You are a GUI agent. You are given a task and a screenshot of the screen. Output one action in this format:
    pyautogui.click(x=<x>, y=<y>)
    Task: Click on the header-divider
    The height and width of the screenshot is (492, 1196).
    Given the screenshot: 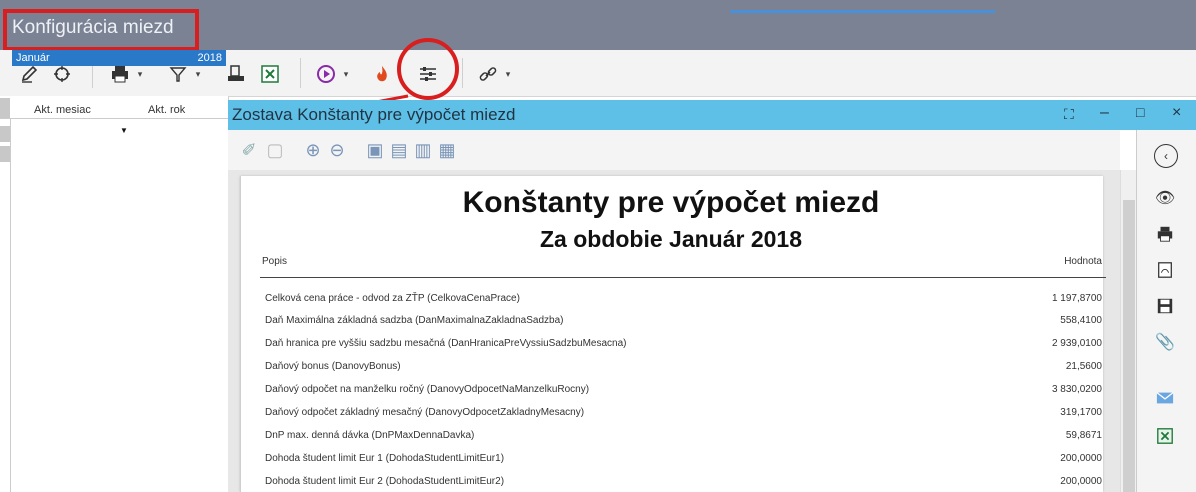 What is the action you would take?
    pyautogui.click(x=114, y=118)
    